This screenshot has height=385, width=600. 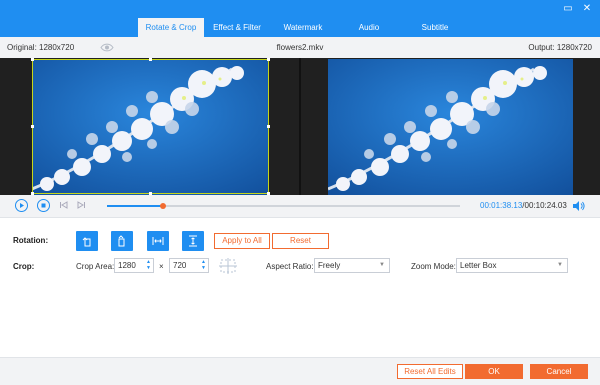 I want to click on footer-bar: Reset All Edits OK Cancel, so click(x=300, y=371).